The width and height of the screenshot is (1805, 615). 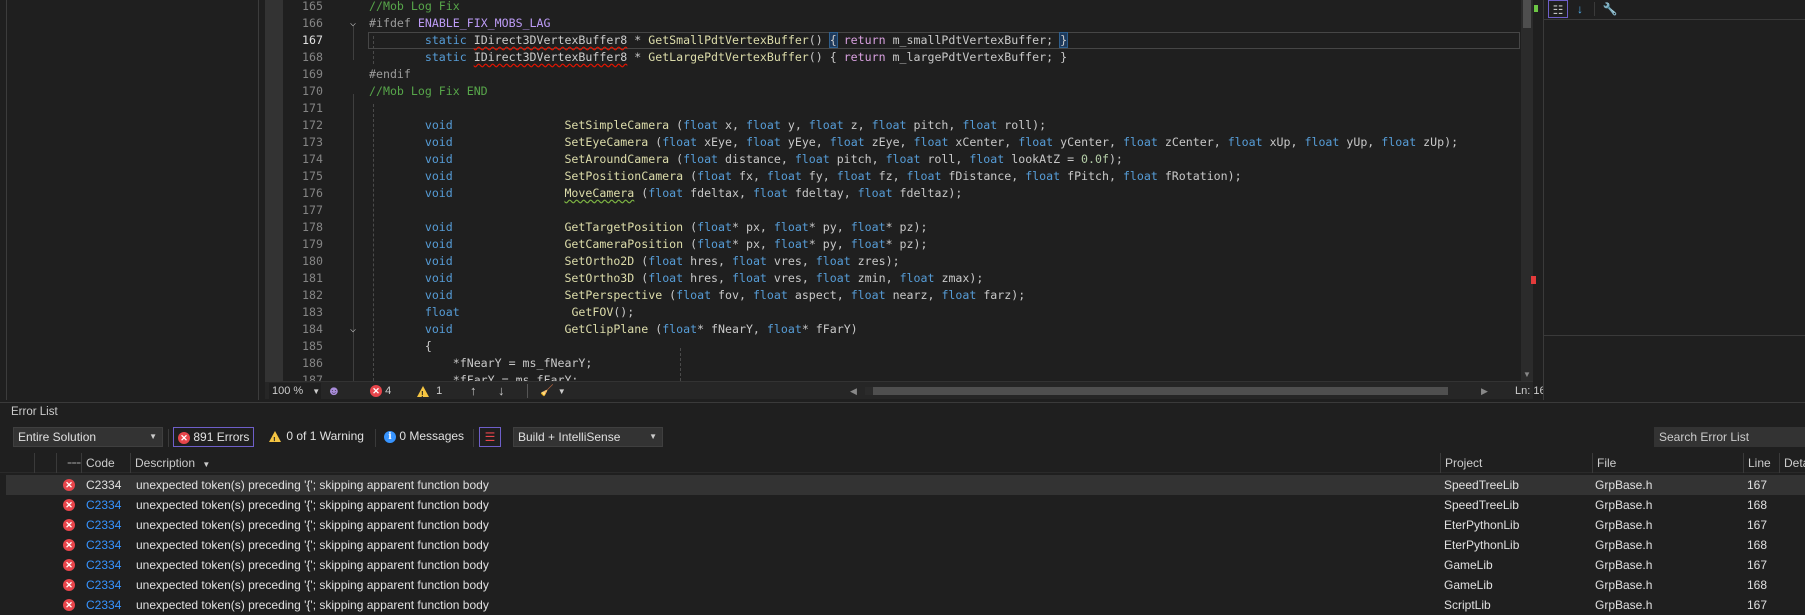 I want to click on code-line: 171, so click(x=905, y=108).